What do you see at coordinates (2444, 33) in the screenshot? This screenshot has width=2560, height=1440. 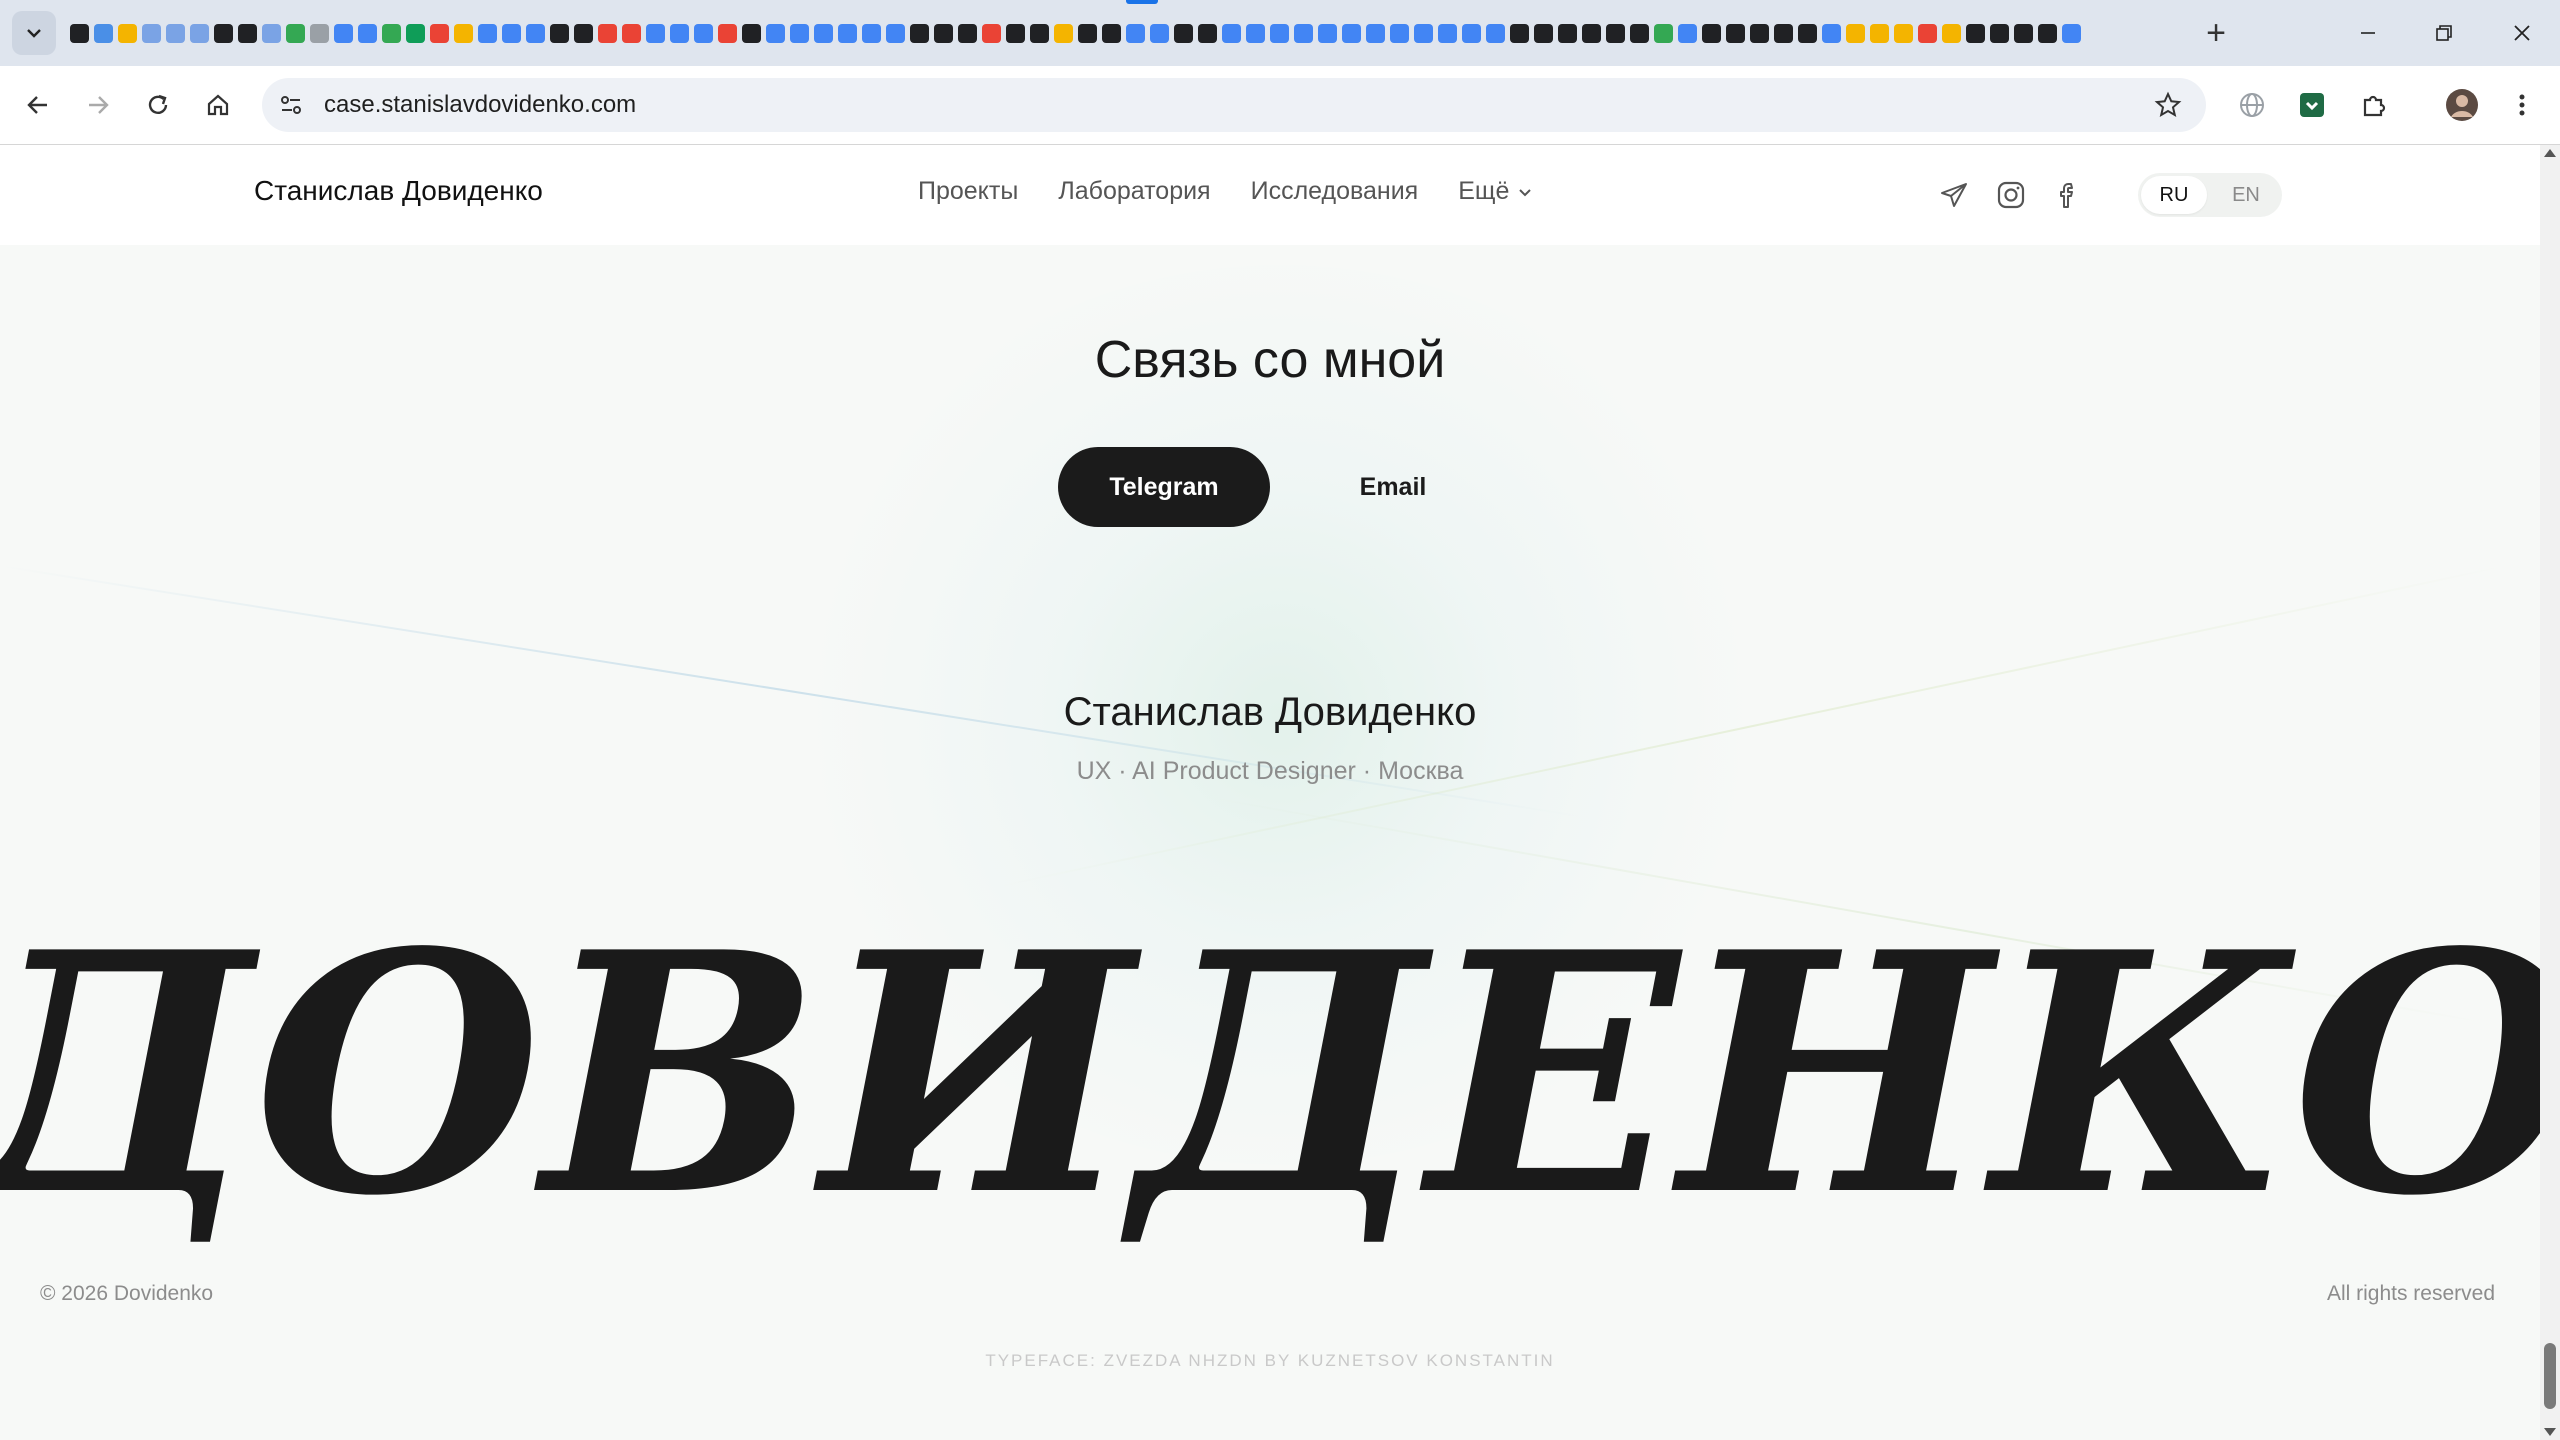 I see `restore-button` at bounding box center [2444, 33].